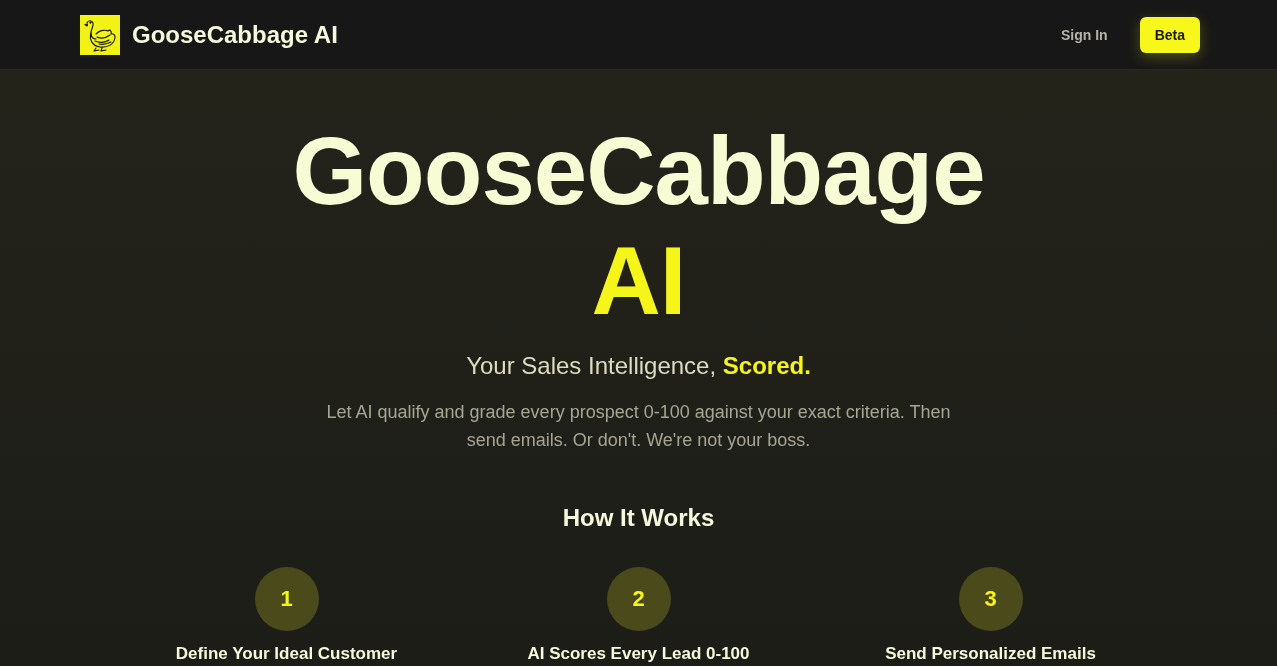 This screenshot has height=666, width=1277. Describe the element at coordinates (638, 366) in the screenshot. I see `tagline: Your Sales Intelligence, Scored.` at that location.